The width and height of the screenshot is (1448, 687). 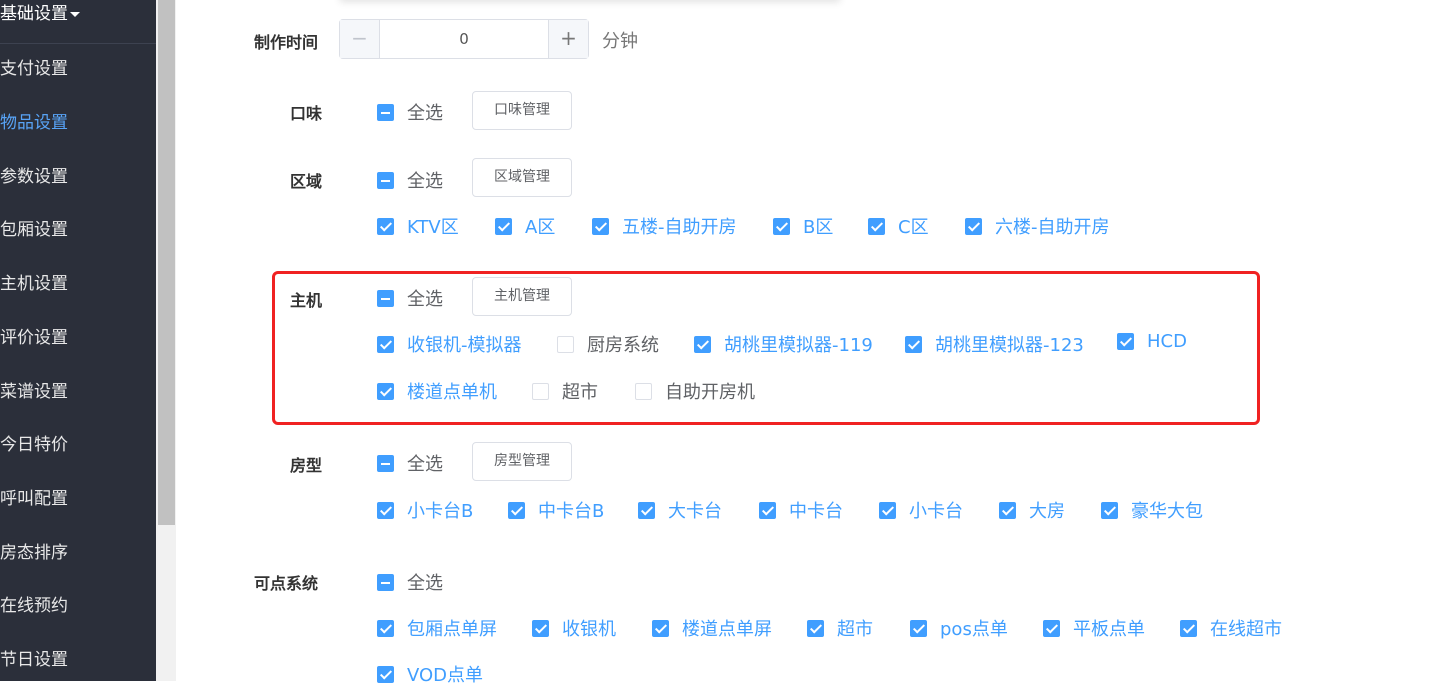 What do you see at coordinates (898, 226) in the screenshot?
I see `area-option: C区` at bounding box center [898, 226].